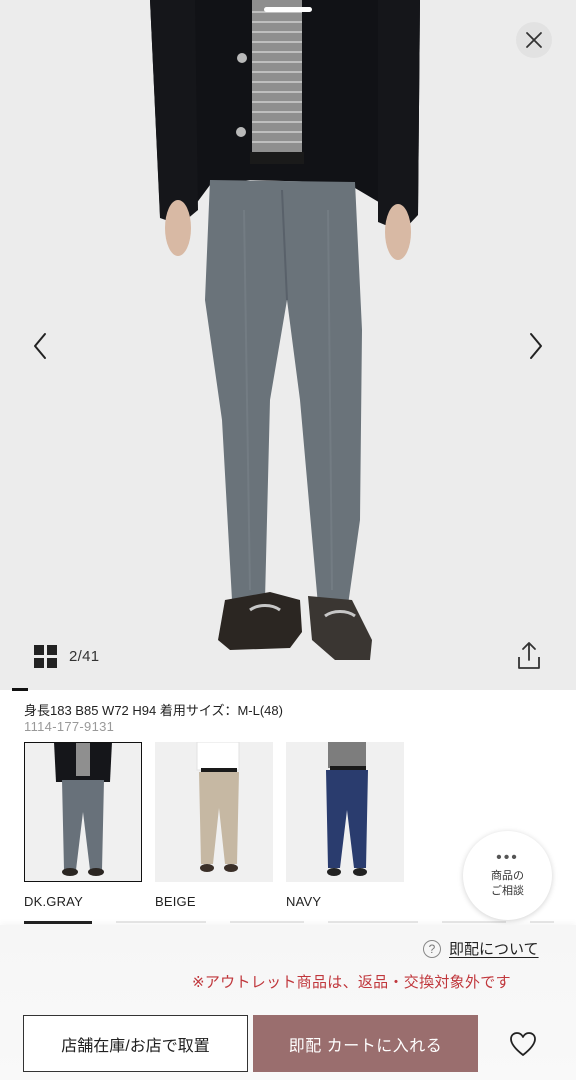 The width and height of the screenshot is (576, 1080). What do you see at coordinates (365, 1043) in the screenshot?
I see `add-to-cart-button: 即配 カートに入れる` at bounding box center [365, 1043].